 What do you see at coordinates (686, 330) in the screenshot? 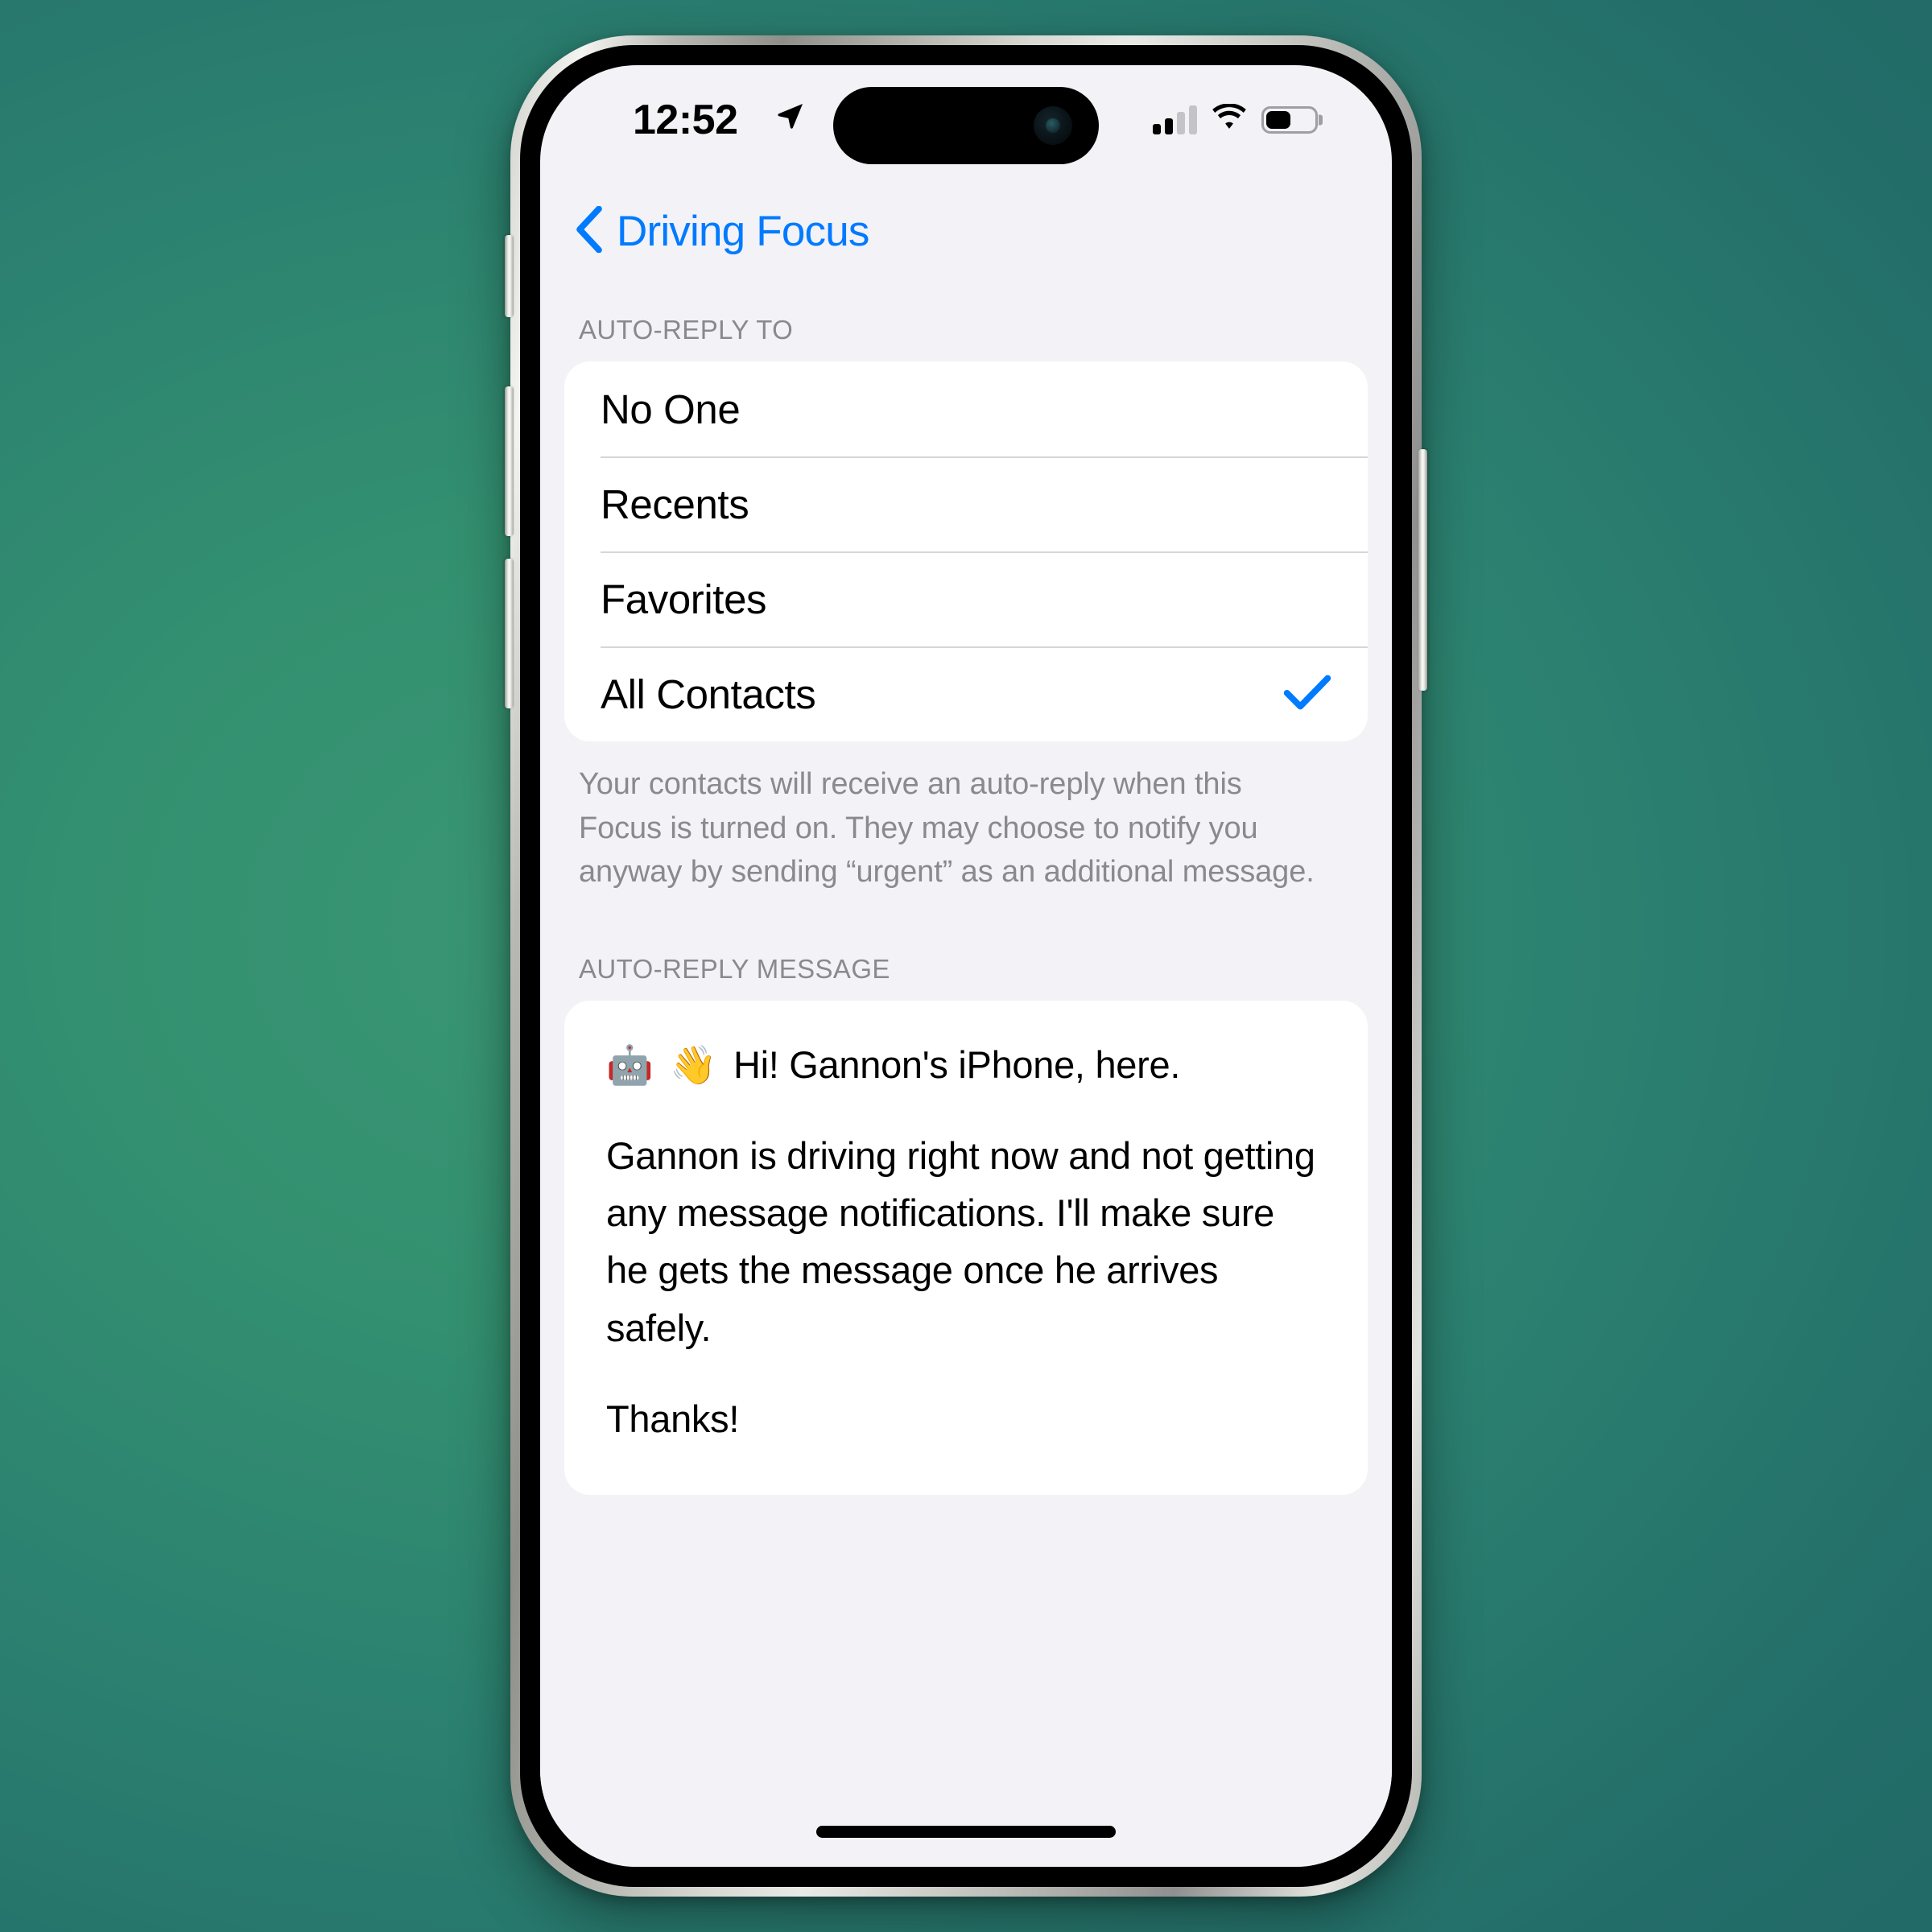
I see `auto-reply-to-section-header: AUTO-REPLY TO` at bounding box center [686, 330].